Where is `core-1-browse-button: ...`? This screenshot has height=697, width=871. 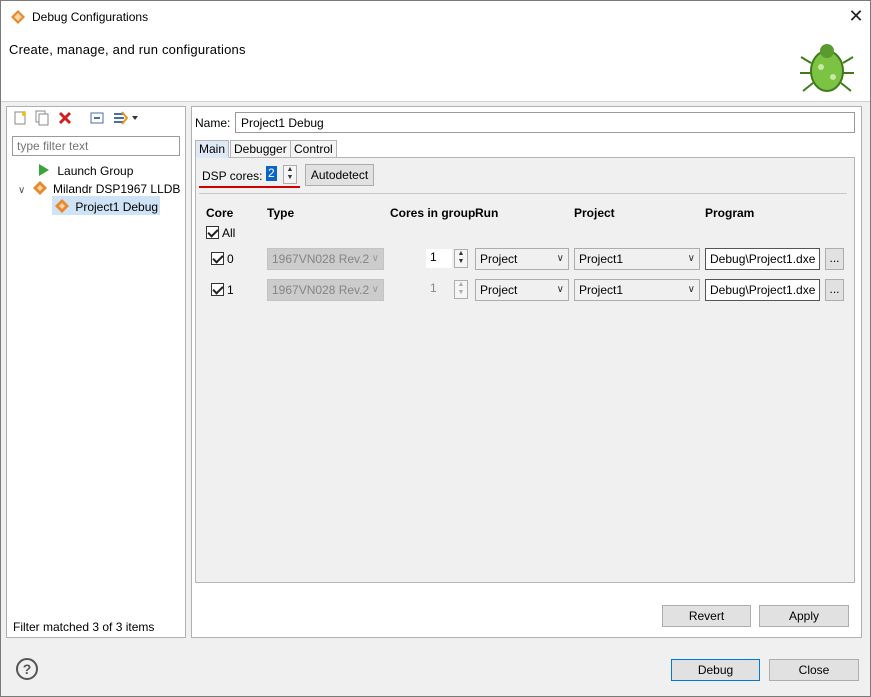 core-1-browse-button: ... is located at coordinates (834, 290).